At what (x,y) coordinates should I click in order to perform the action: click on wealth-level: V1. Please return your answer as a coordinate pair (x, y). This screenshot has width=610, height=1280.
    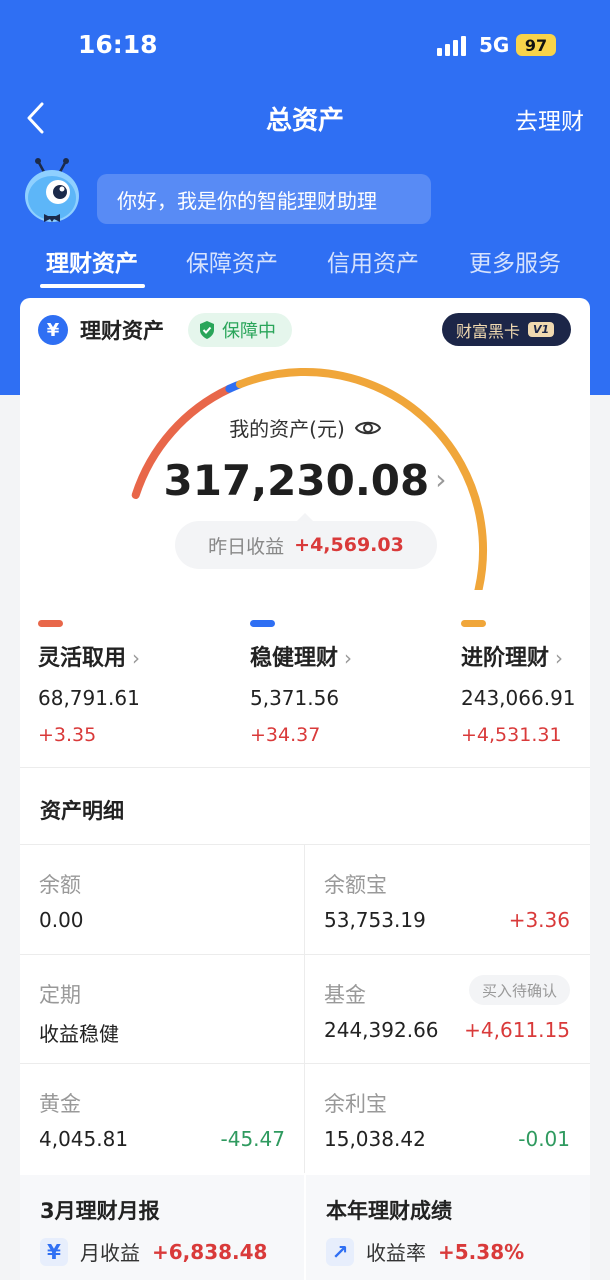
    Looking at the image, I should click on (541, 329).